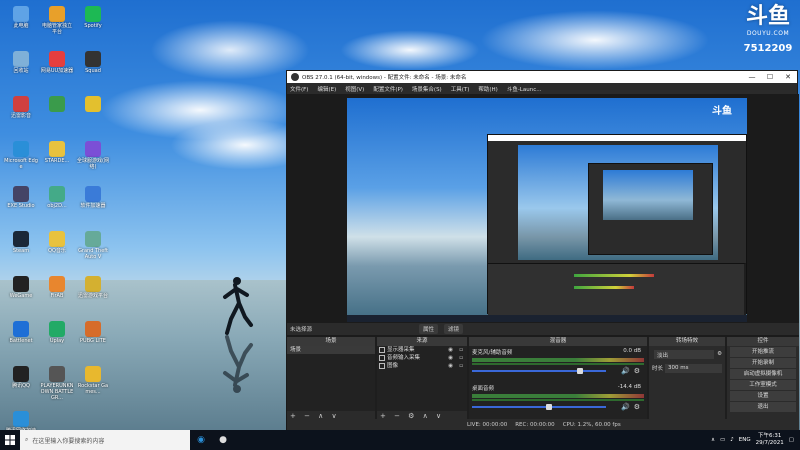 Image resolution: width=800 pixels, height=450 pixels. Describe the element at coordinates (401, 350) in the screenshot. I see `source-label: 显示器采集` at that location.